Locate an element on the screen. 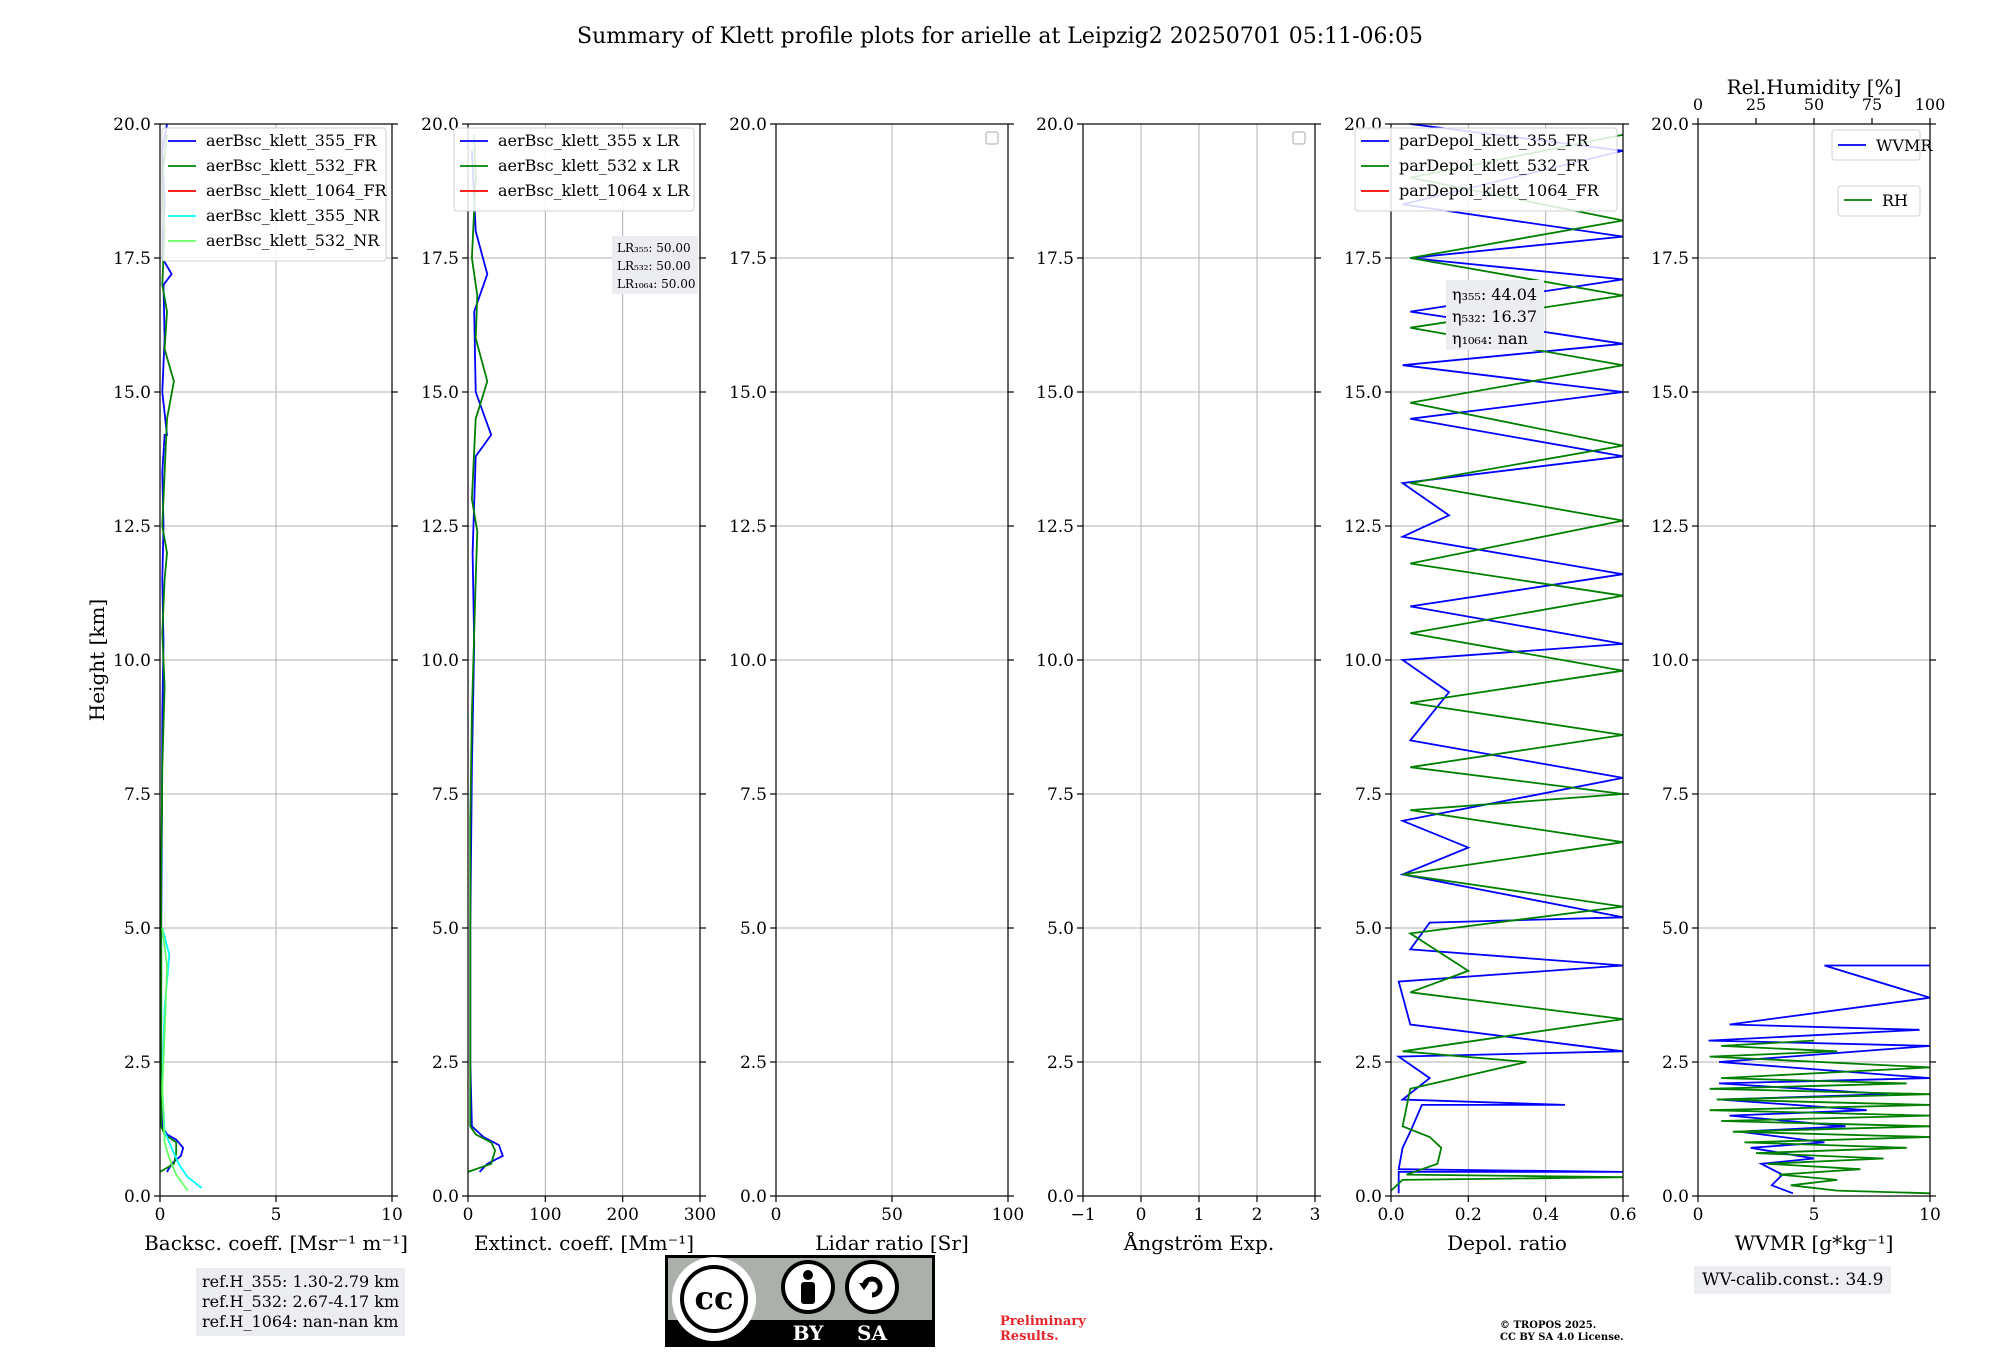 This screenshot has height=1360, width=2000. legend-entry: parDepol_klett_355_FR is located at coordinates (1494, 140).